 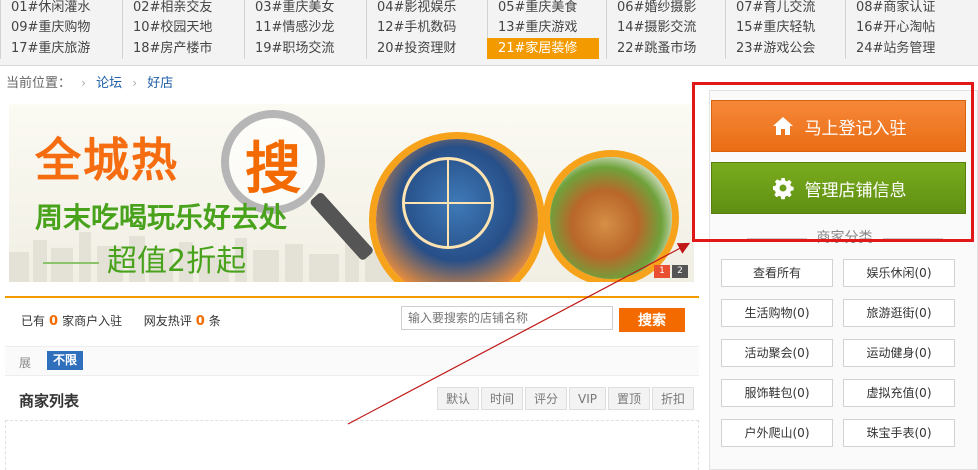 What do you see at coordinates (671, 271) in the screenshot?
I see `banner-pager: 1 2` at bounding box center [671, 271].